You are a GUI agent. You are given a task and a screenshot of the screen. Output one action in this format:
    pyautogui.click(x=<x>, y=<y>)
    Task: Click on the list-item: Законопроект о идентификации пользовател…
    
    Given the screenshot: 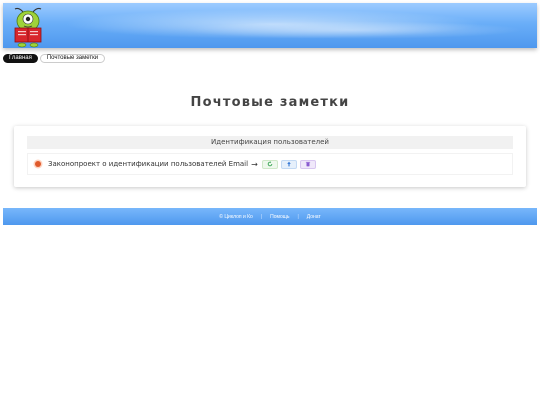 What is the action you would take?
    pyautogui.click(x=270, y=164)
    